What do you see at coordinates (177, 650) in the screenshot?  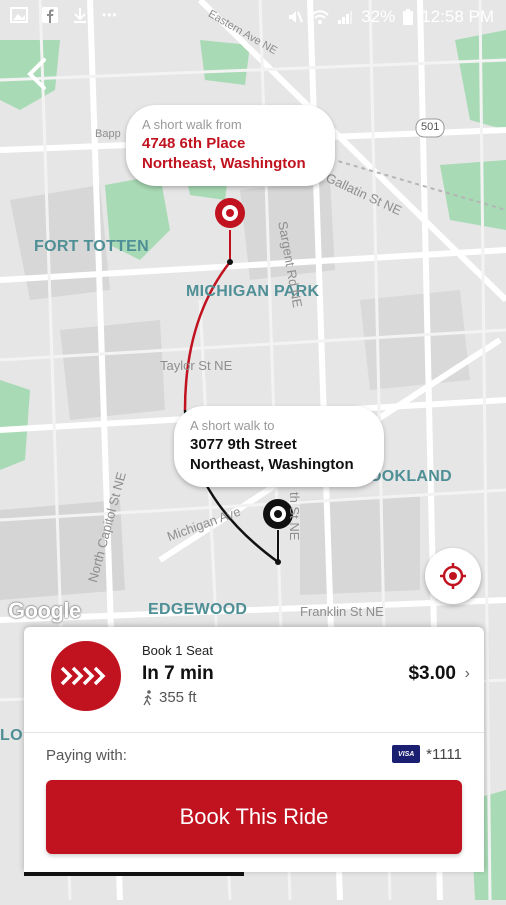 I see `ride-type: Book 1 Seat` at bounding box center [177, 650].